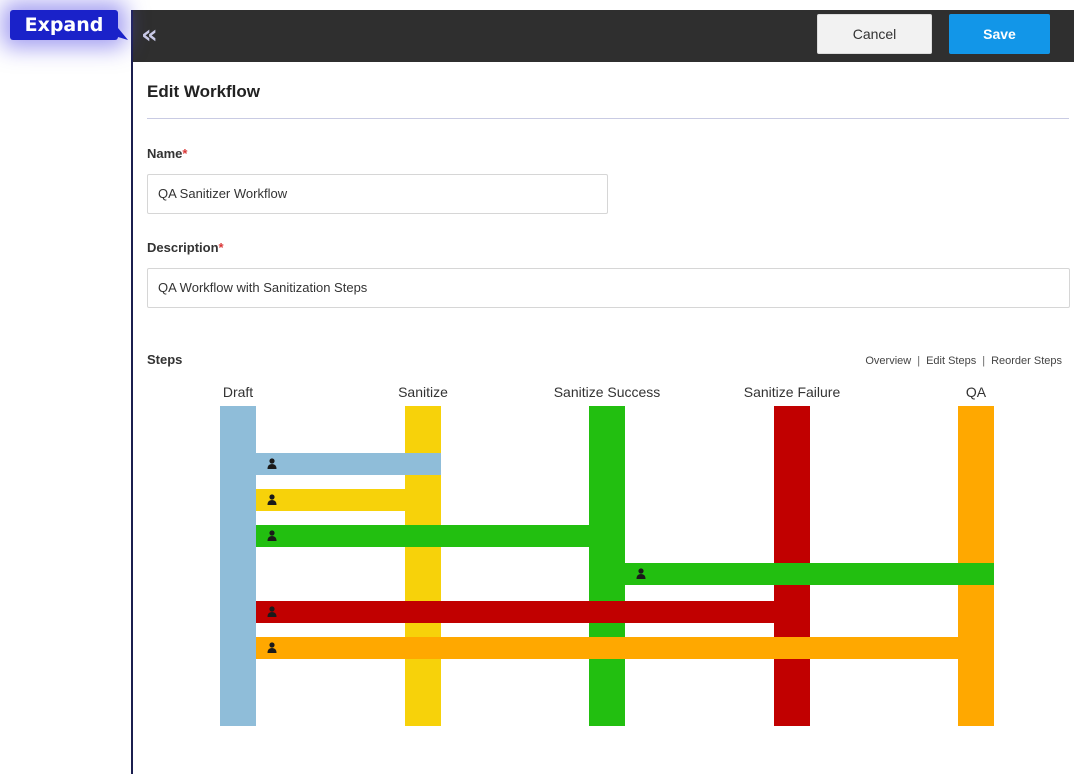  What do you see at coordinates (153, 35) in the screenshot?
I see `collapse-chevrons-icon: «` at bounding box center [153, 35].